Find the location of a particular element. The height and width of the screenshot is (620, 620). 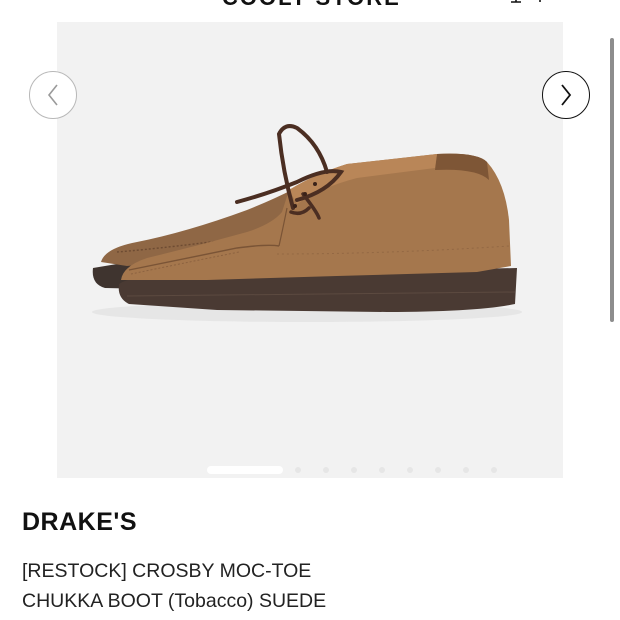

search-icon is located at coordinates (540, 2).